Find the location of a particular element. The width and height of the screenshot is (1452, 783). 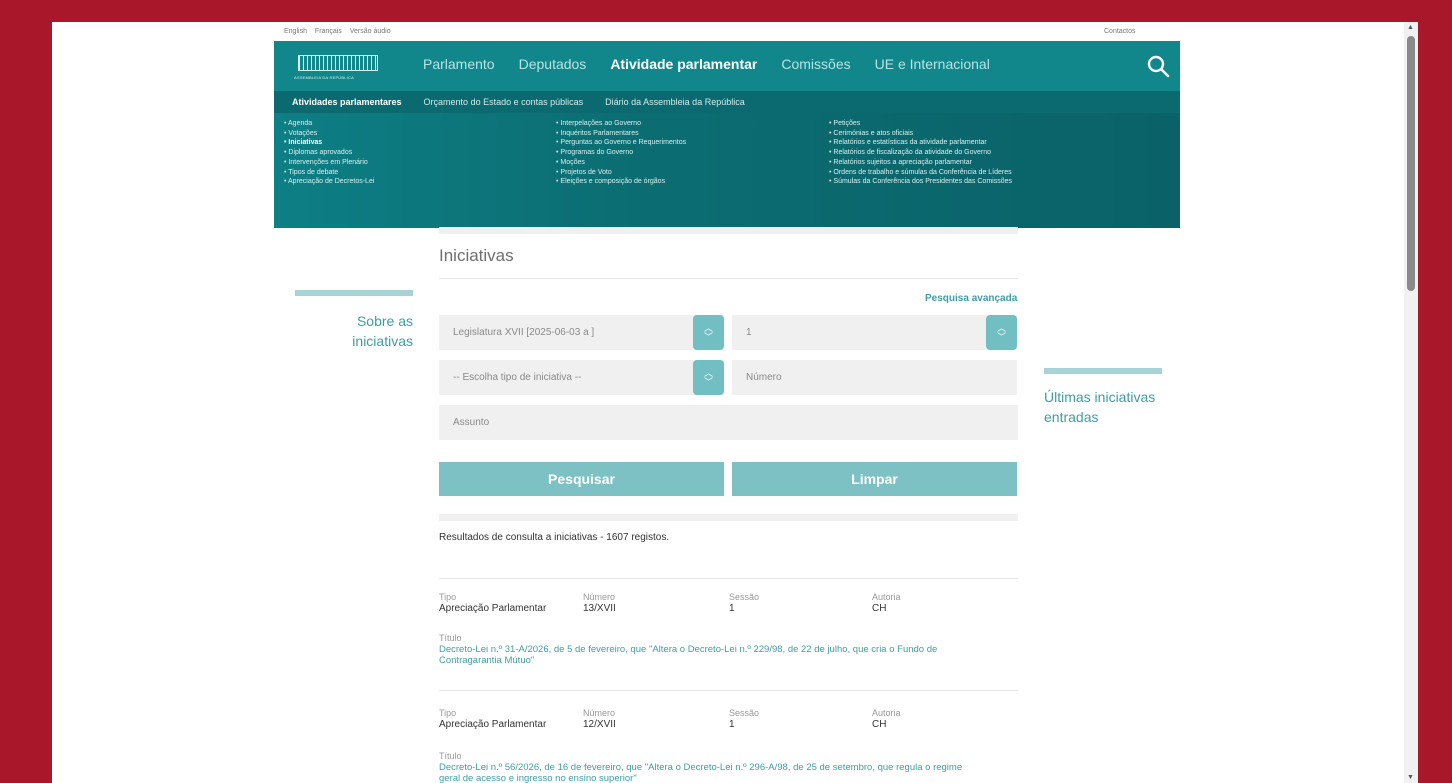

language-links: English Français Versão áudio is located at coordinates (340, 31).